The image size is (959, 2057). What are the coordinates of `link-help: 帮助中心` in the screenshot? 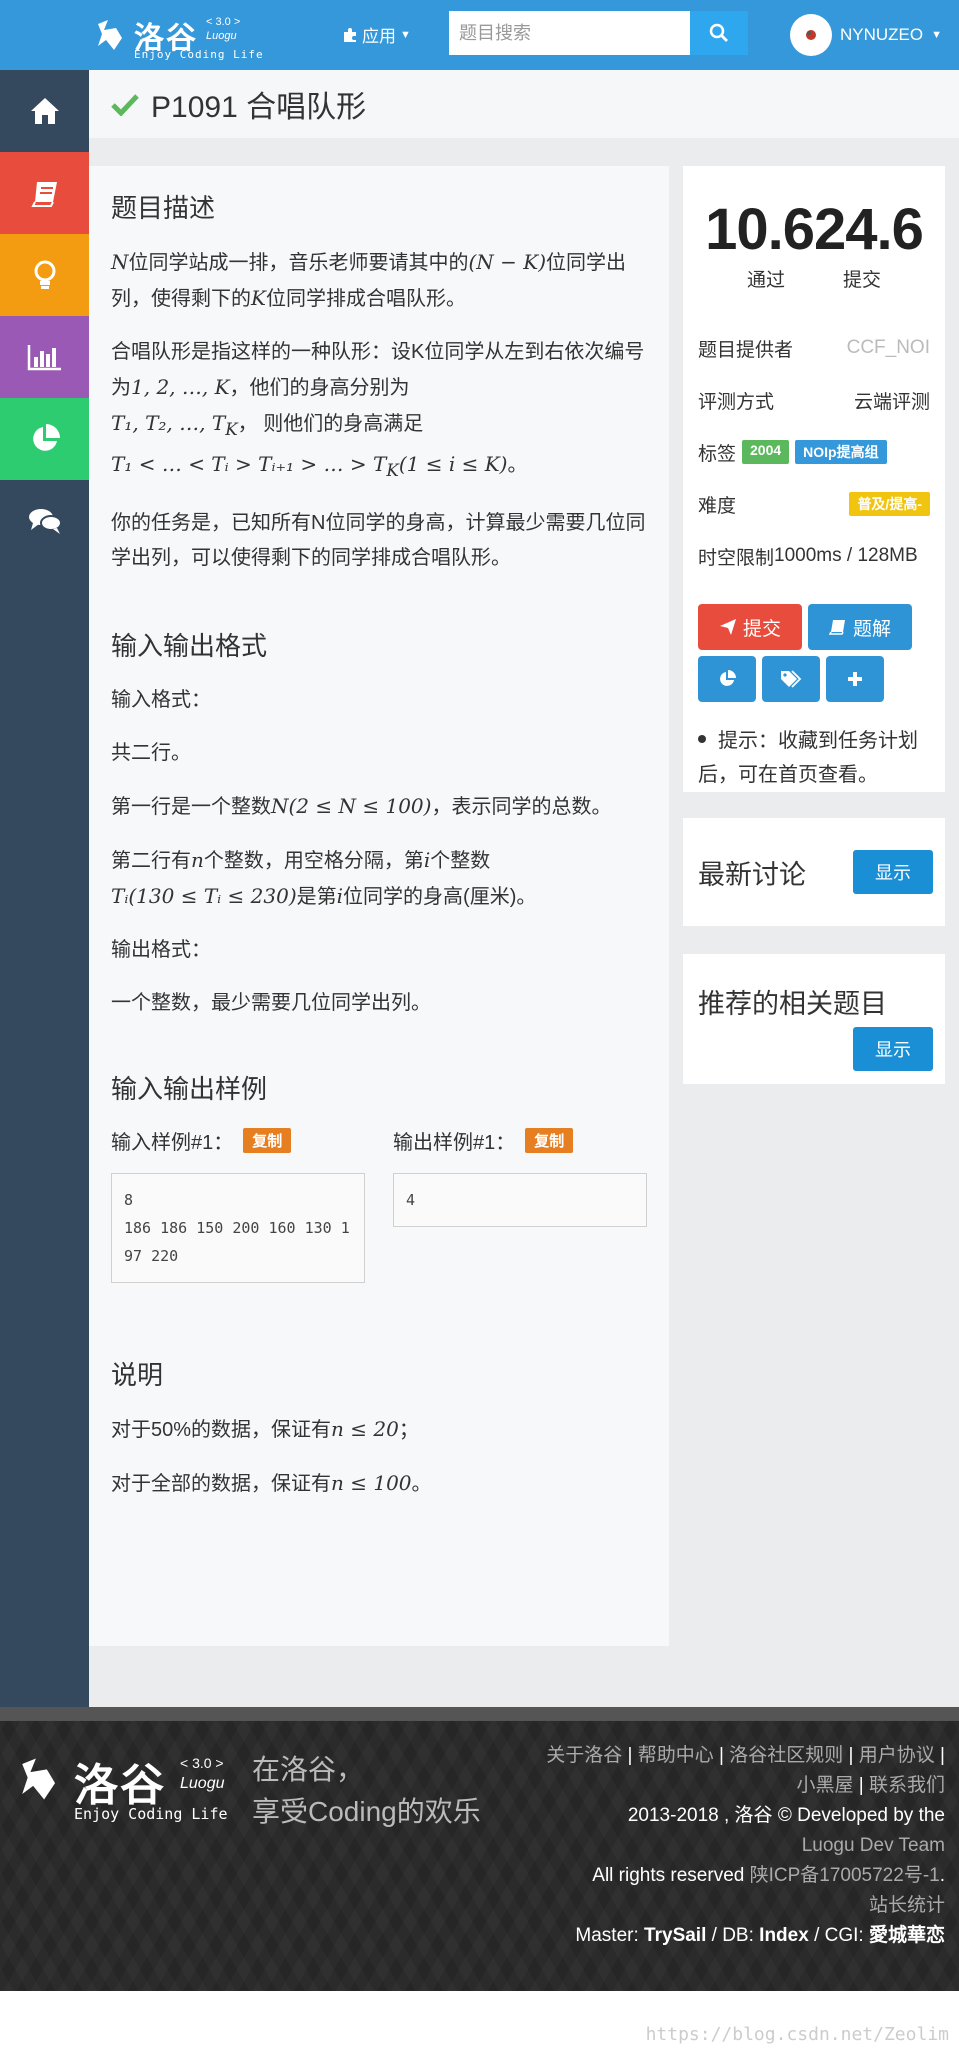 It's located at (676, 1755).